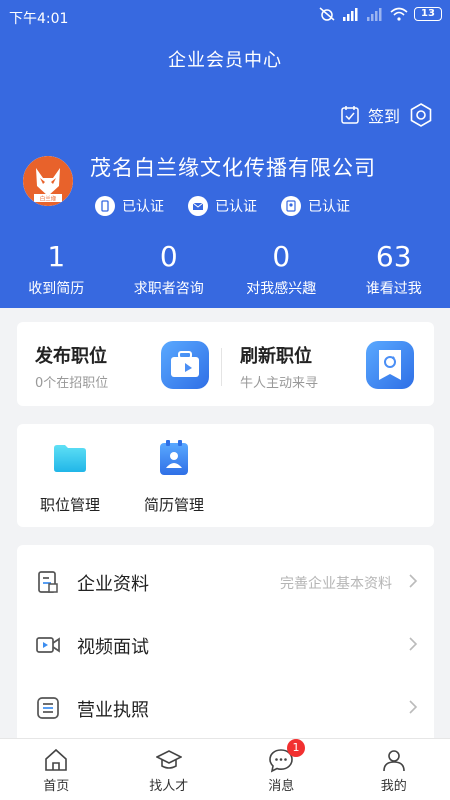 This screenshot has width=450, height=800. I want to click on refresh-doc-icon, so click(390, 365).